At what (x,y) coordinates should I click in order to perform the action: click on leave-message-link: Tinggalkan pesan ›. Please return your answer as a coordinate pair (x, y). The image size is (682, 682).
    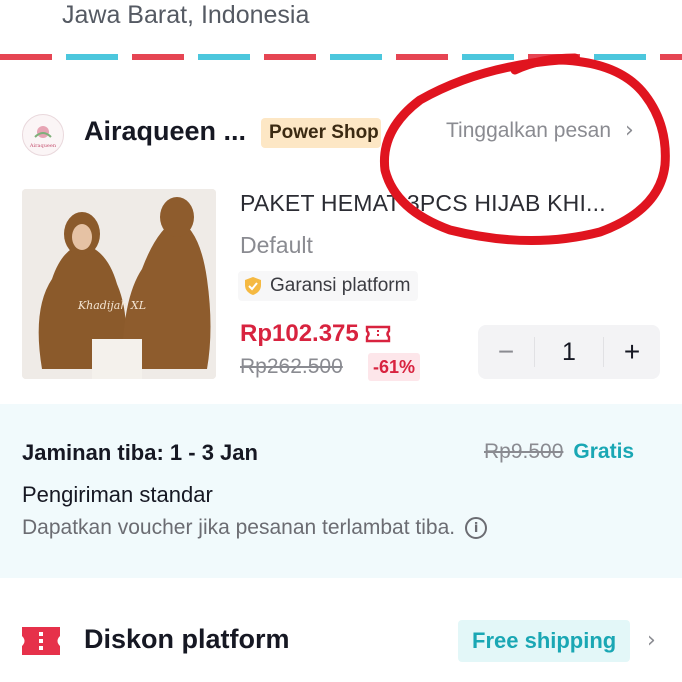
    Looking at the image, I should click on (540, 130).